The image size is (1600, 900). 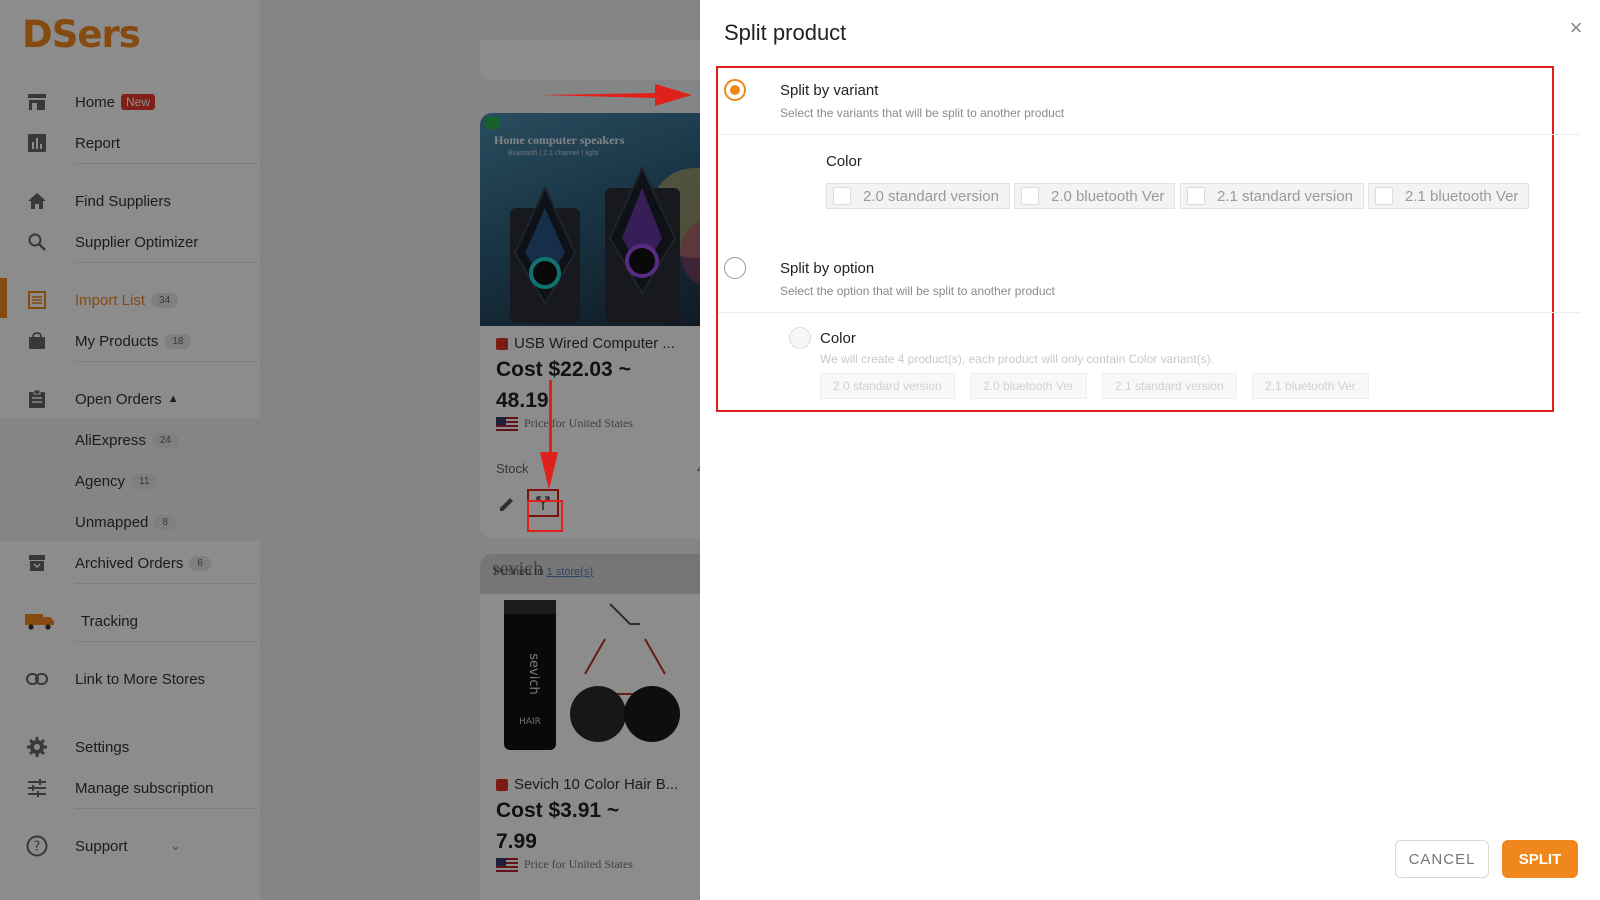 I want to click on variant-checkbox: 2.0 bluetooth Ver, so click(x=1095, y=196).